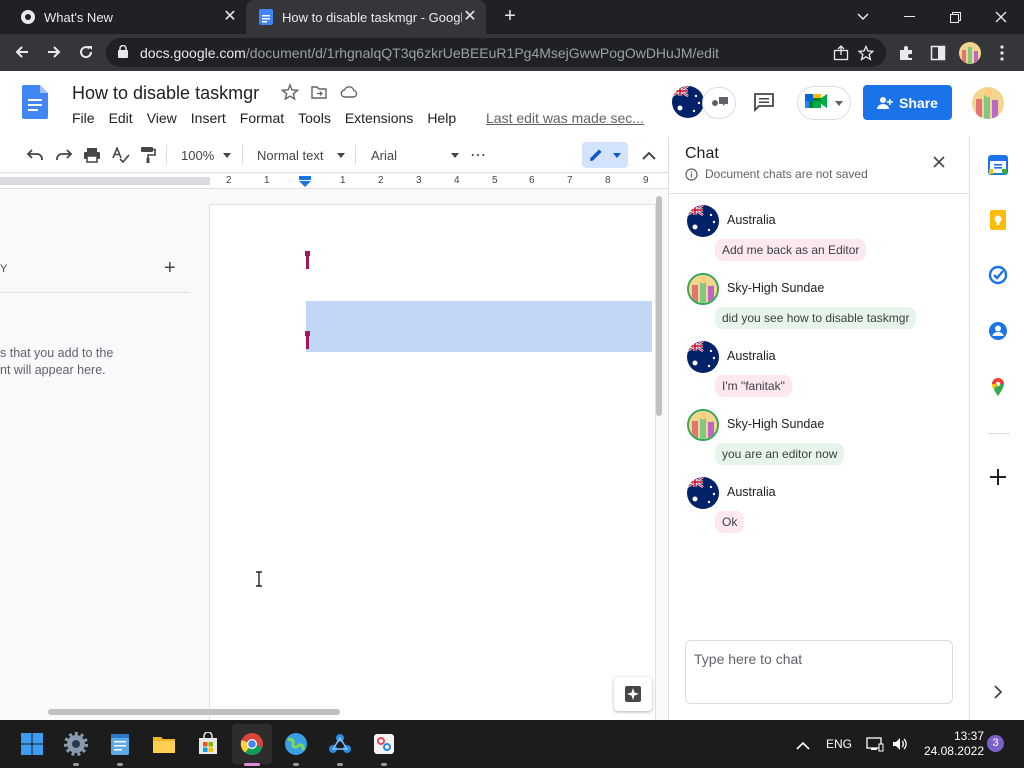 Image resolution: width=1024 pixels, height=768 pixels. What do you see at coordinates (703, 425) in the screenshot?
I see `sundae-avatar` at bounding box center [703, 425].